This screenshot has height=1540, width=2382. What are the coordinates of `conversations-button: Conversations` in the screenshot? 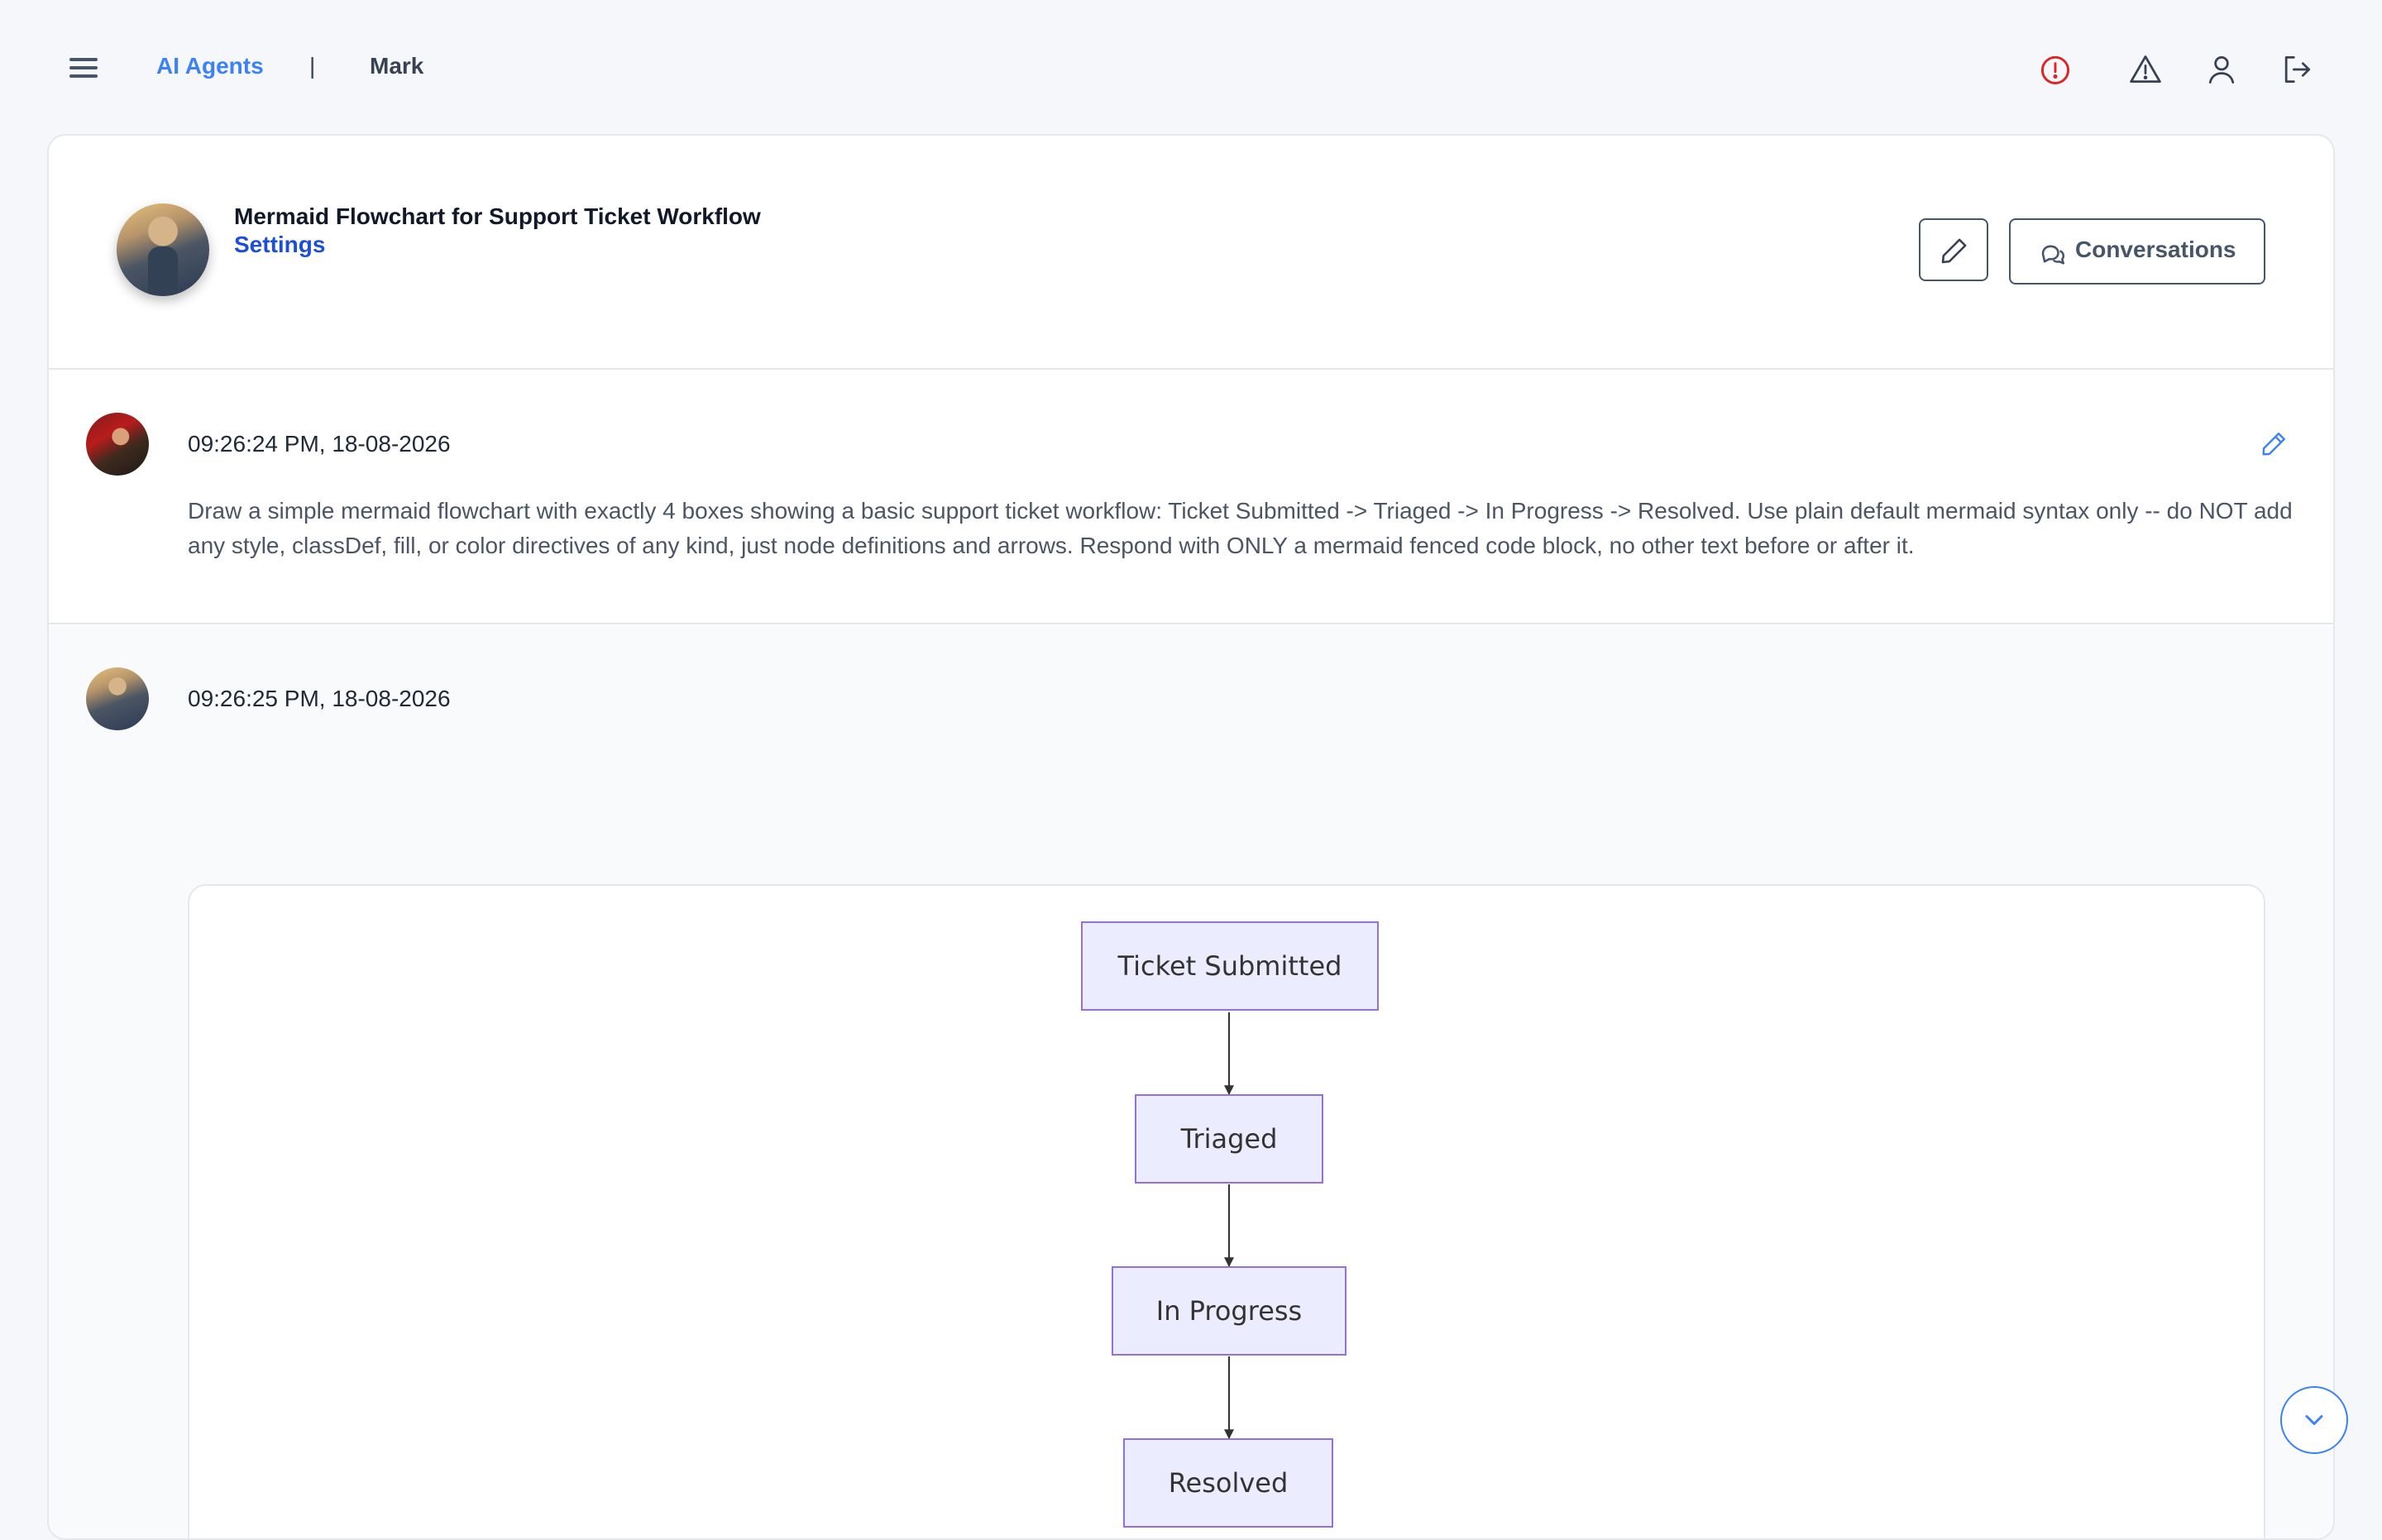 It's located at (2137, 251).